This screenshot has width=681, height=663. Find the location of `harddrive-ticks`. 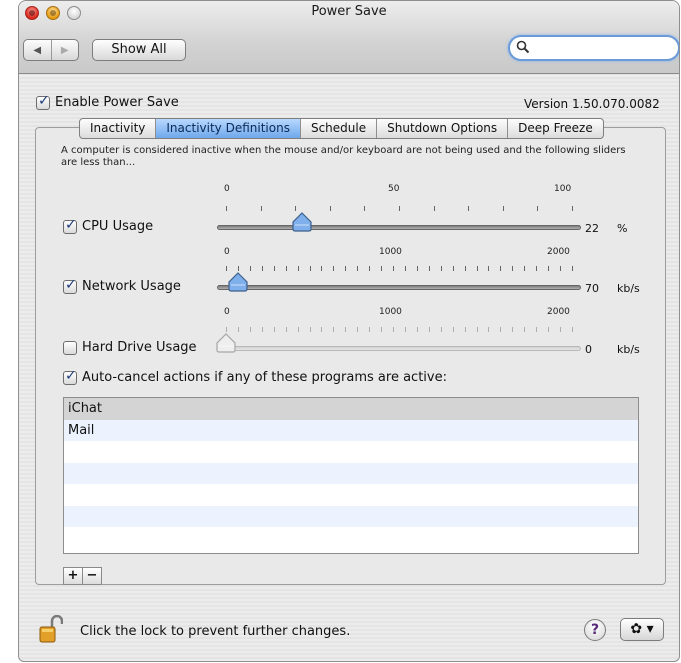

harddrive-ticks is located at coordinates (399, 330).